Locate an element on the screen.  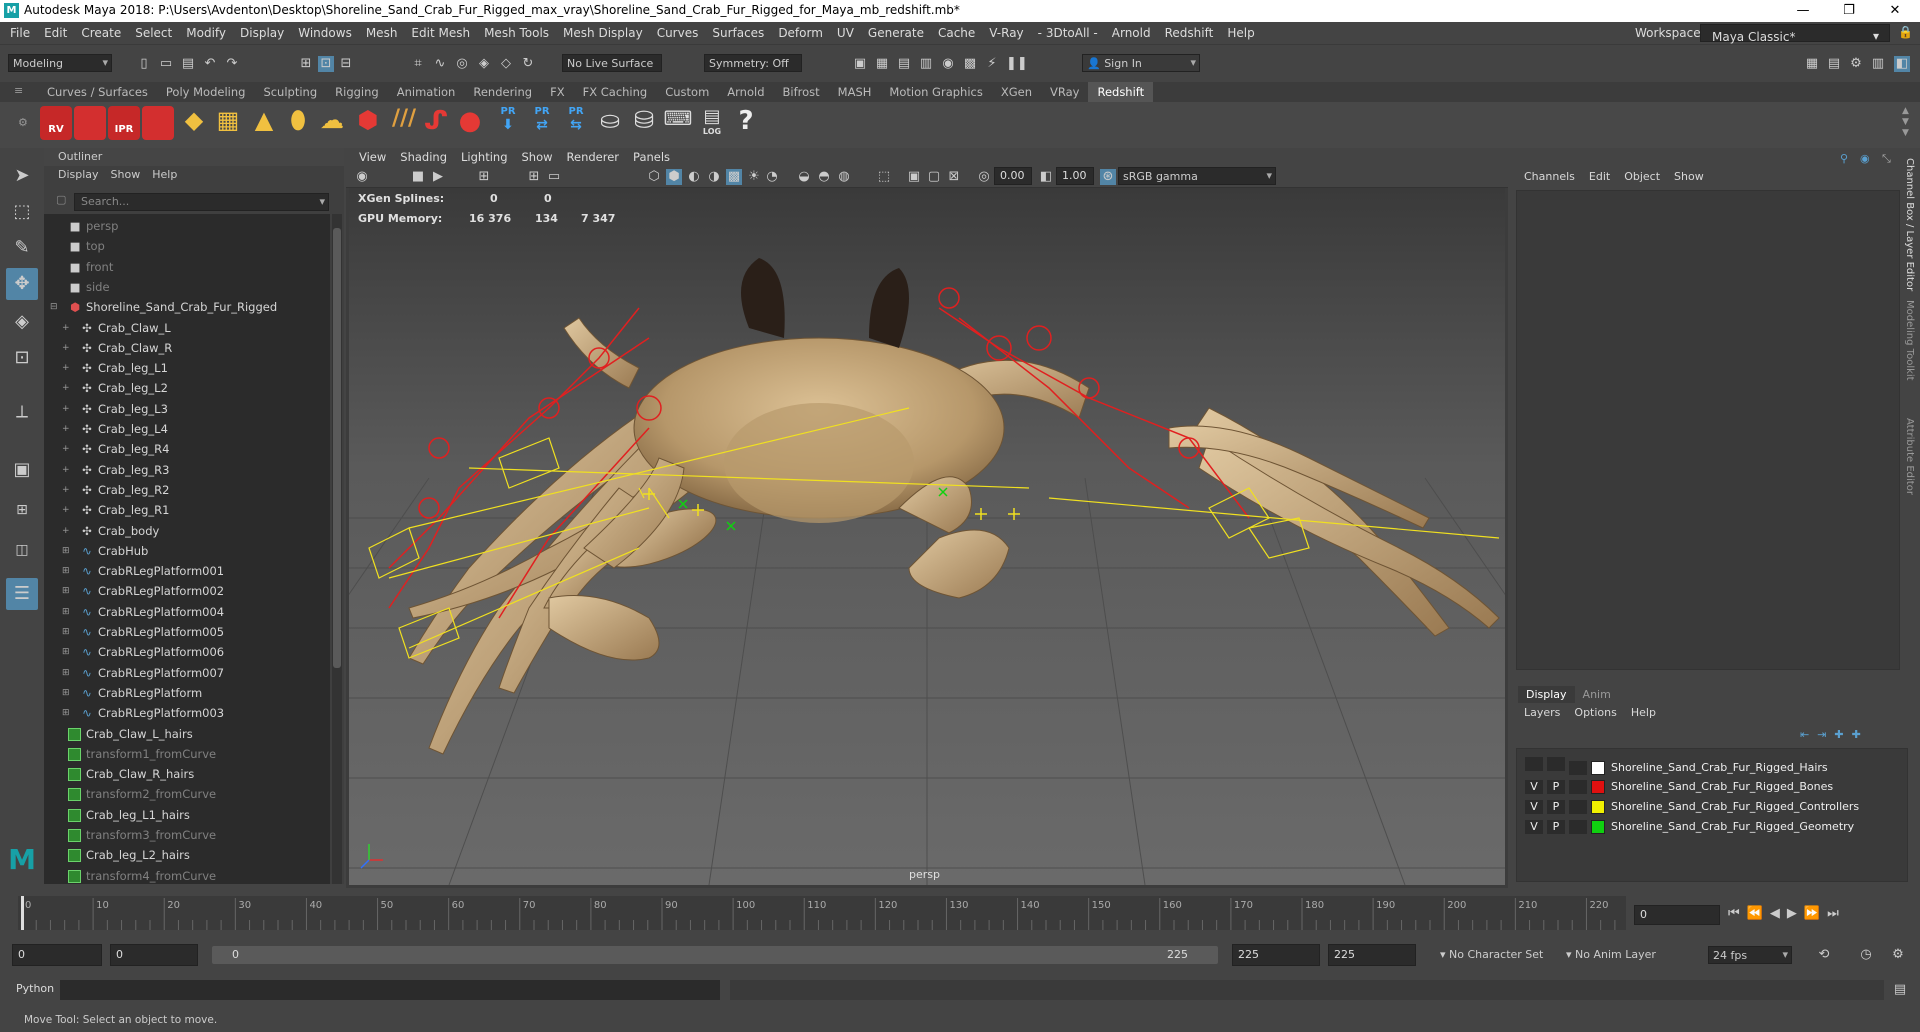
image-plane-icon: ⊞ is located at coordinates (484, 177).